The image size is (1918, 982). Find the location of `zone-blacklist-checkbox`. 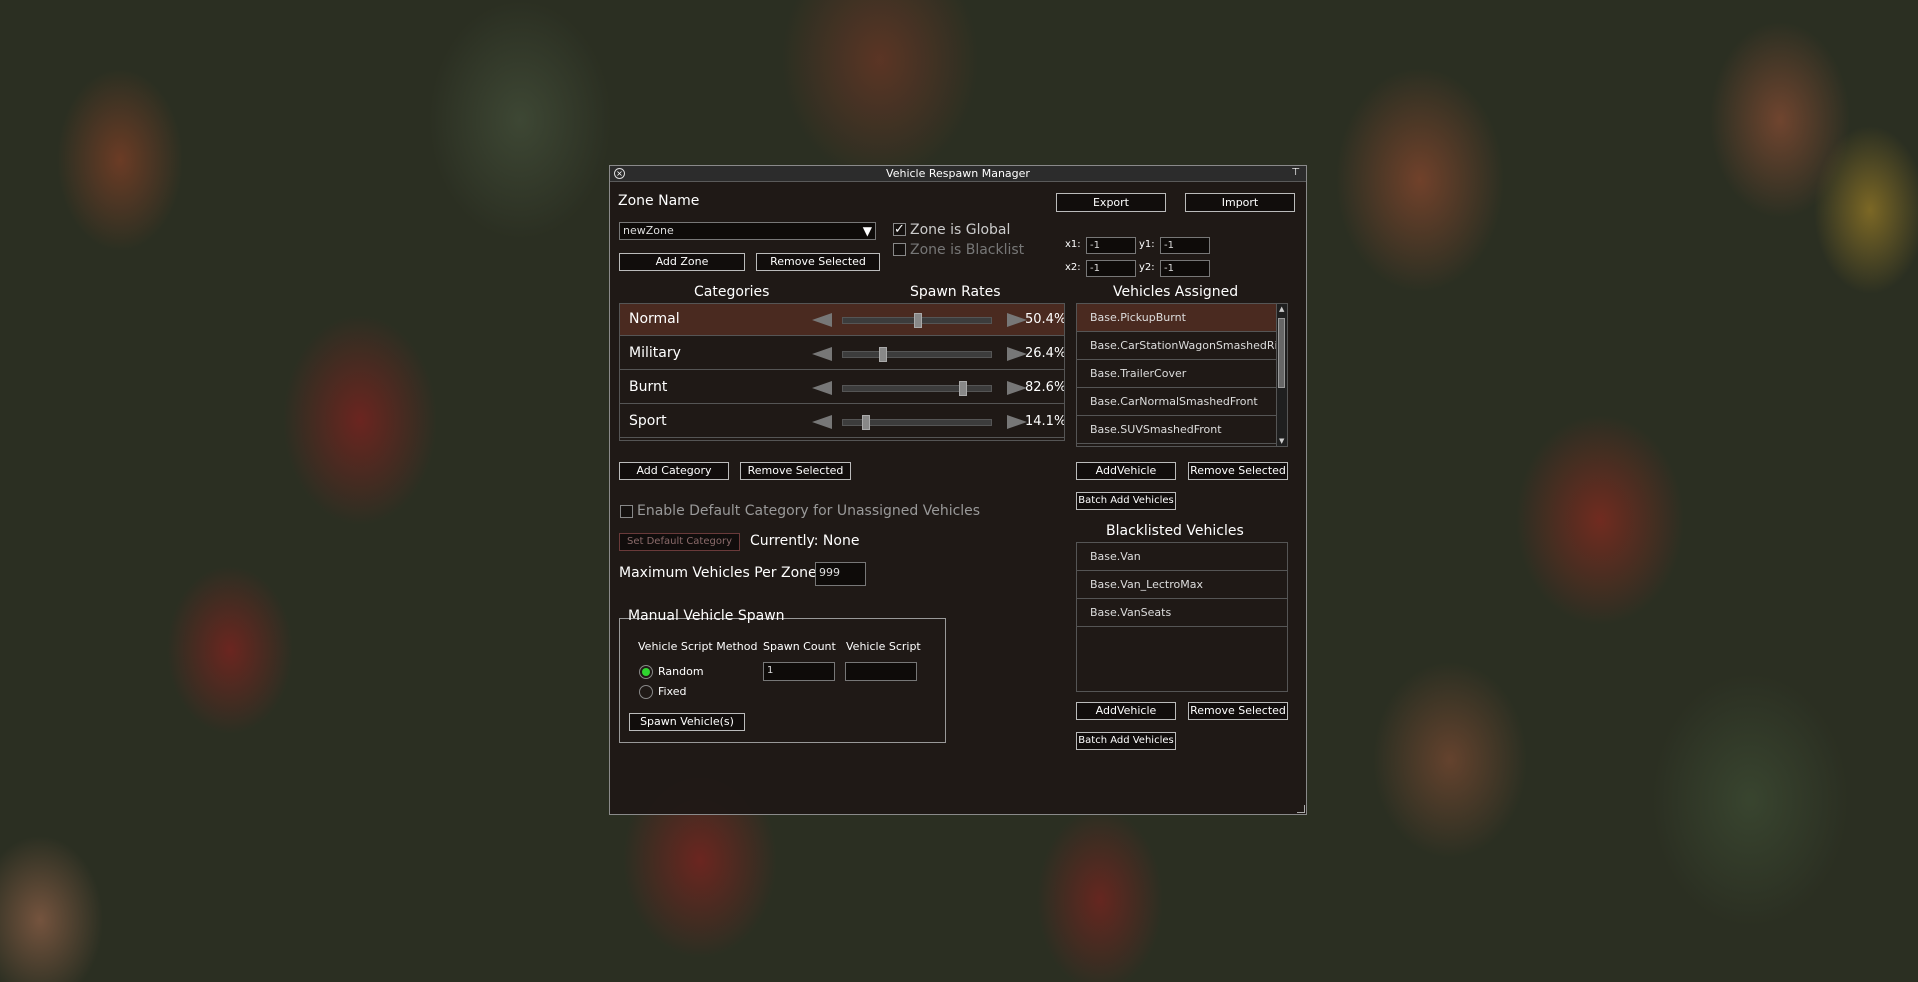

zone-blacklist-checkbox is located at coordinates (899, 249).